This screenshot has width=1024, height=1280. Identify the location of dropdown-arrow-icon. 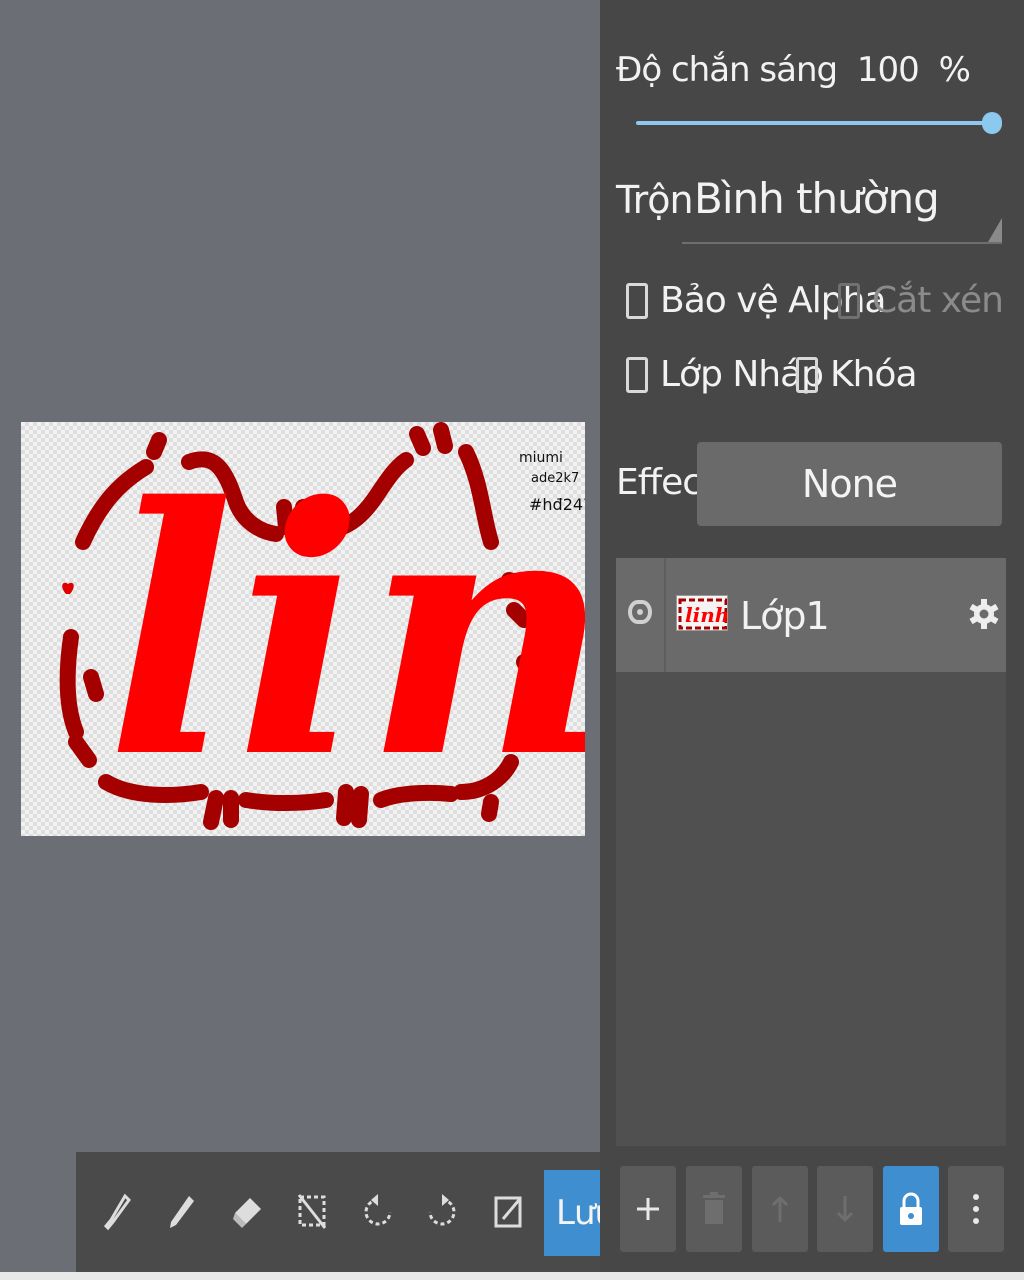
(995, 230).